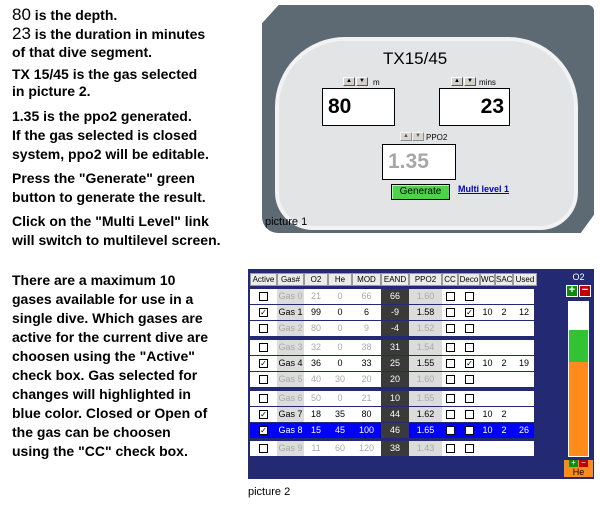 Image resolution: width=600 pixels, height=511 pixels. I want to click on duration-number: 23, so click(21, 33).